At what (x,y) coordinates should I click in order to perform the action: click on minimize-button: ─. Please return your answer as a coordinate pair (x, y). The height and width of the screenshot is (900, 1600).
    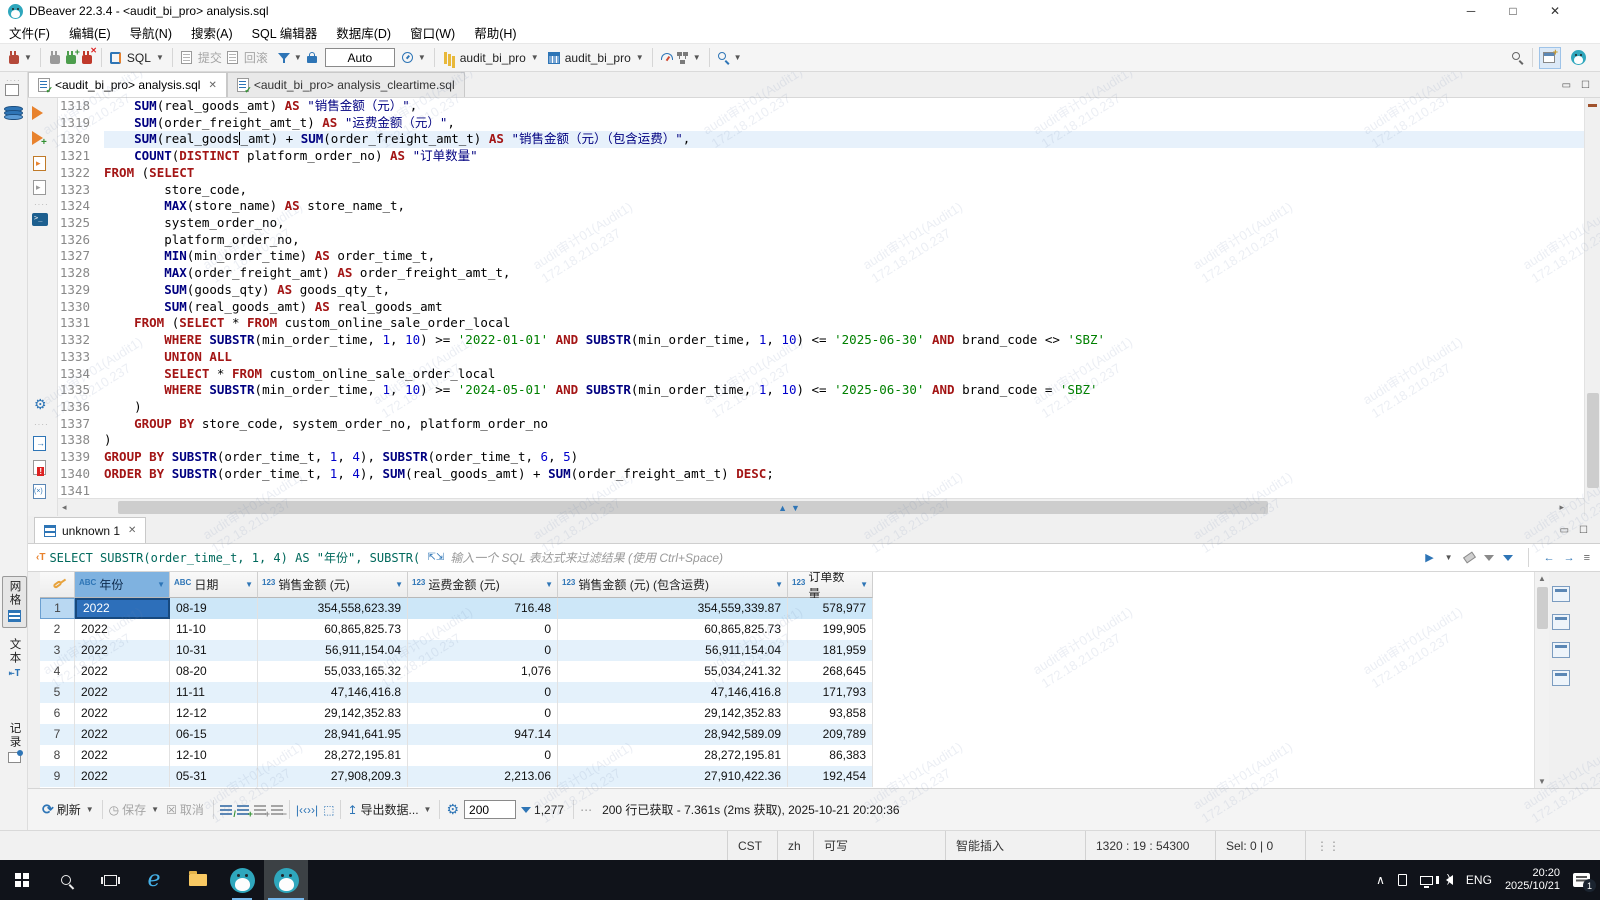
    Looking at the image, I should click on (1471, 11).